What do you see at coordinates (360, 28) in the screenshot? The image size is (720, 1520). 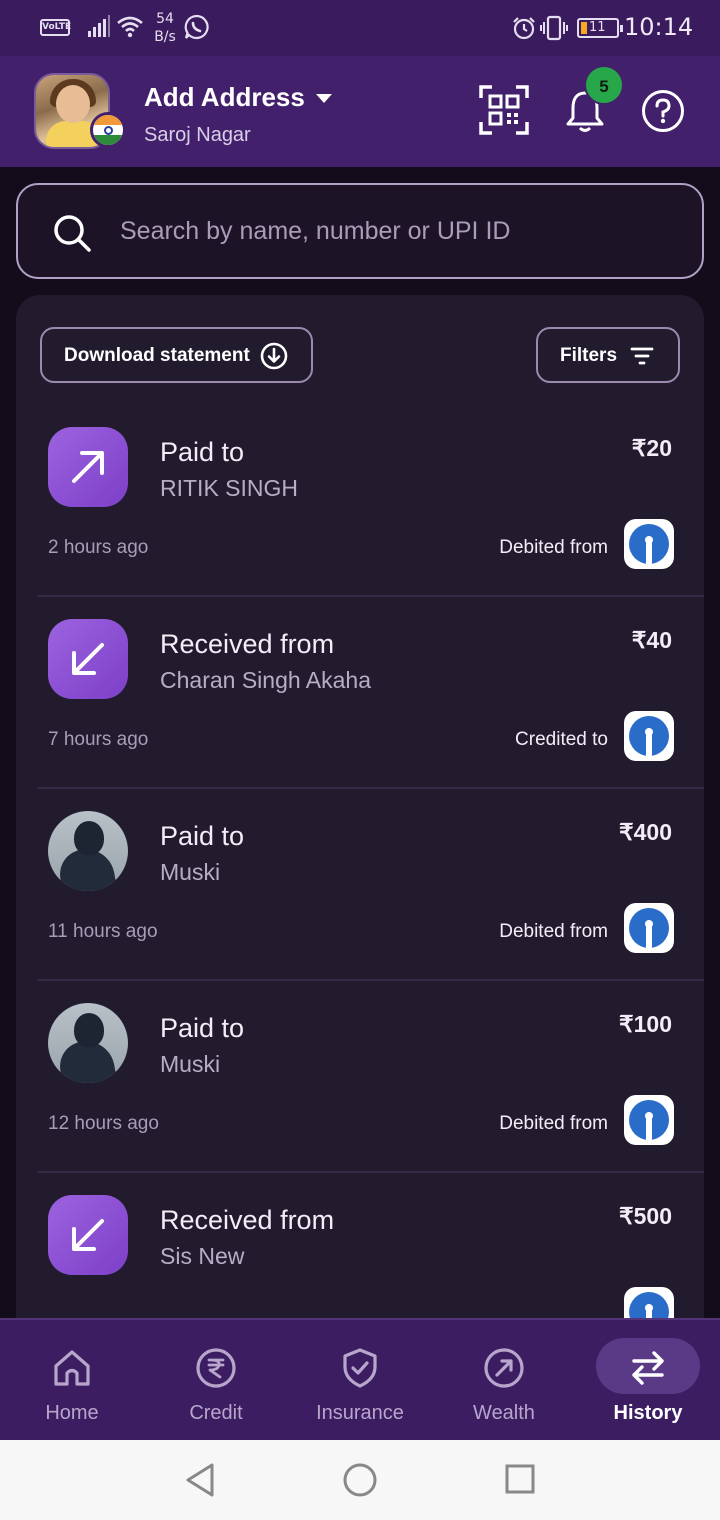 I see `status-bar: VoLTE 54 B/s 11 10:14` at bounding box center [360, 28].